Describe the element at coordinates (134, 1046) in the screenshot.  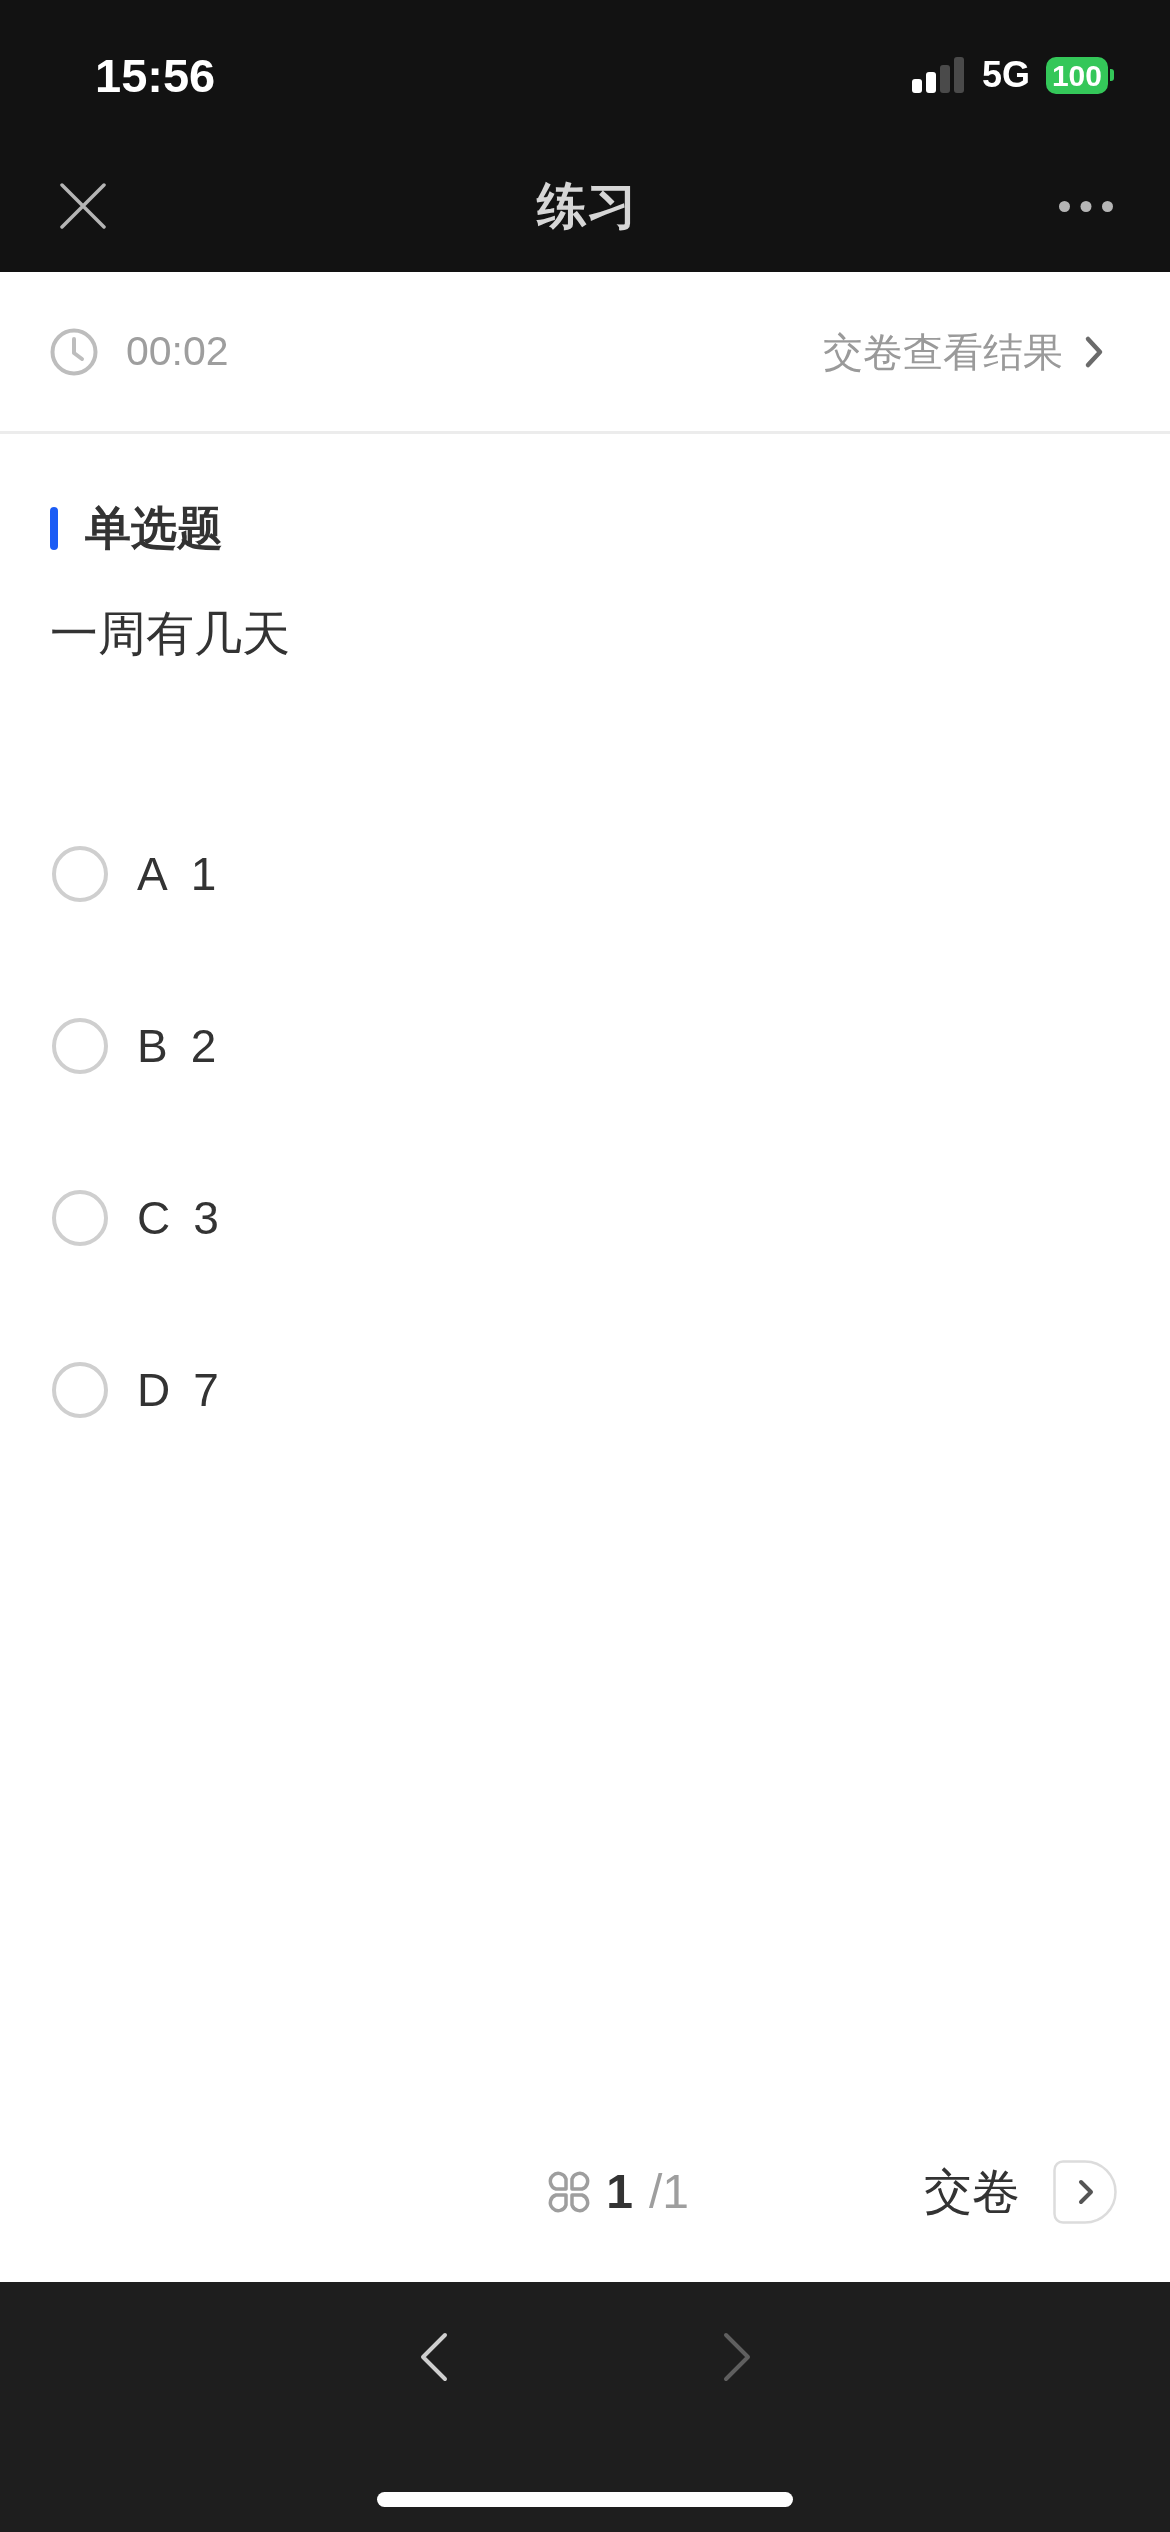
I see `answer-option: B 2` at that location.